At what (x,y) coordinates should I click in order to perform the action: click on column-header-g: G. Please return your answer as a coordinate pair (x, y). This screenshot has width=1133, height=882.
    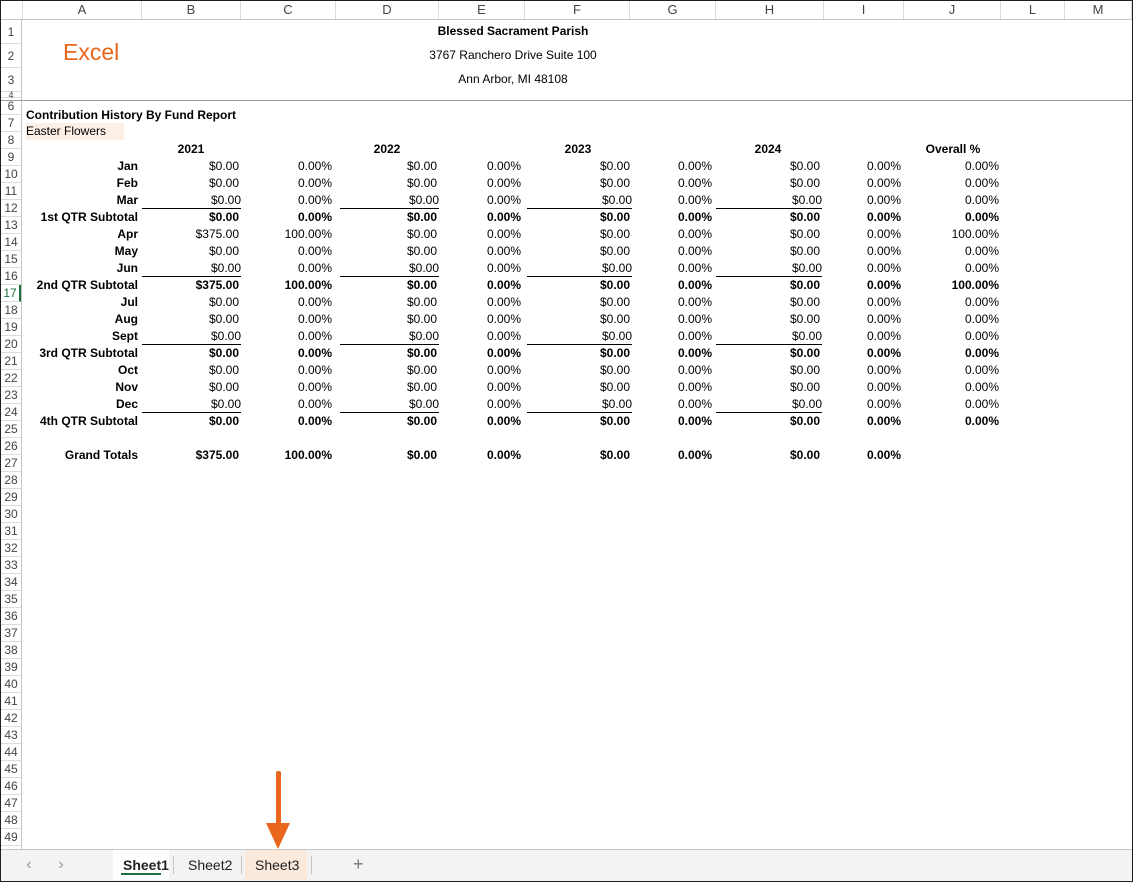
    Looking at the image, I should click on (673, 10).